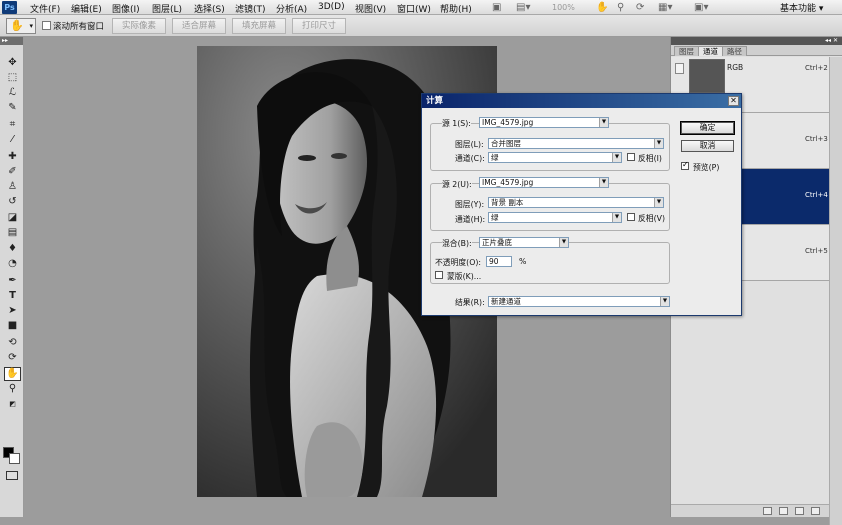 The width and height of the screenshot is (842, 525). I want to click on photoshop-logo: Ps, so click(9, 7).